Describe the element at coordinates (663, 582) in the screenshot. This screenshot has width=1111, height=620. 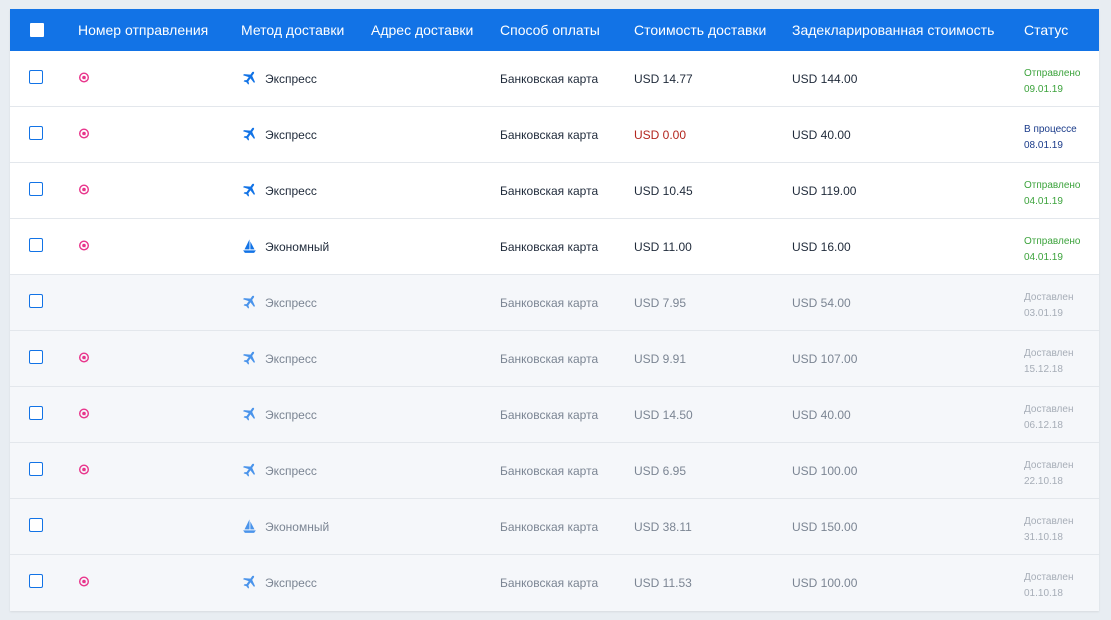
I see `delivery-cost-cell: USD 11.53` at that location.